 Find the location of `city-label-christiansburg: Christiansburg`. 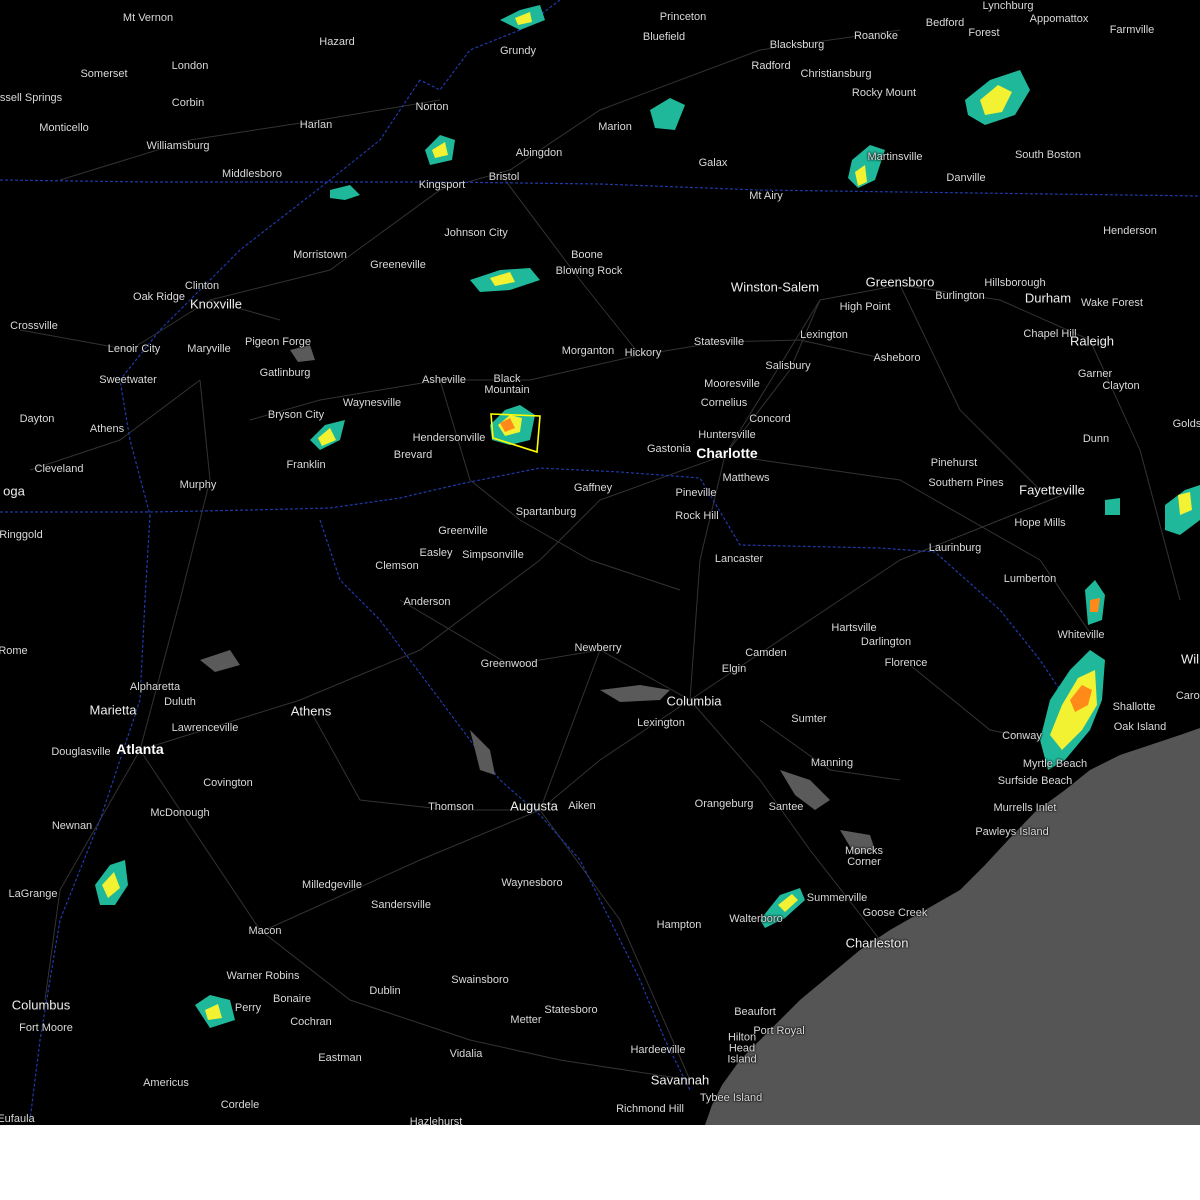

city-label-christiansburg: Christiansburg is located at coordinates (836, 74).